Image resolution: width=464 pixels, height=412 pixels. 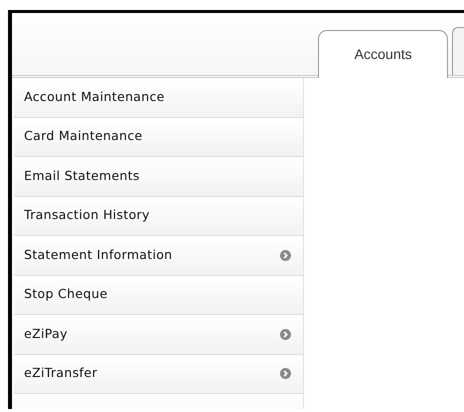 I want to click on menu-item: Stop Cheque, so click(x=158, y=295).